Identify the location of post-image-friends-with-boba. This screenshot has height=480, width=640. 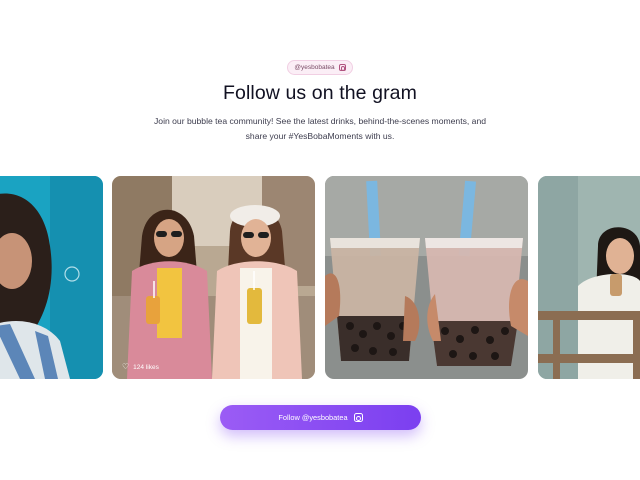
(213, 277).